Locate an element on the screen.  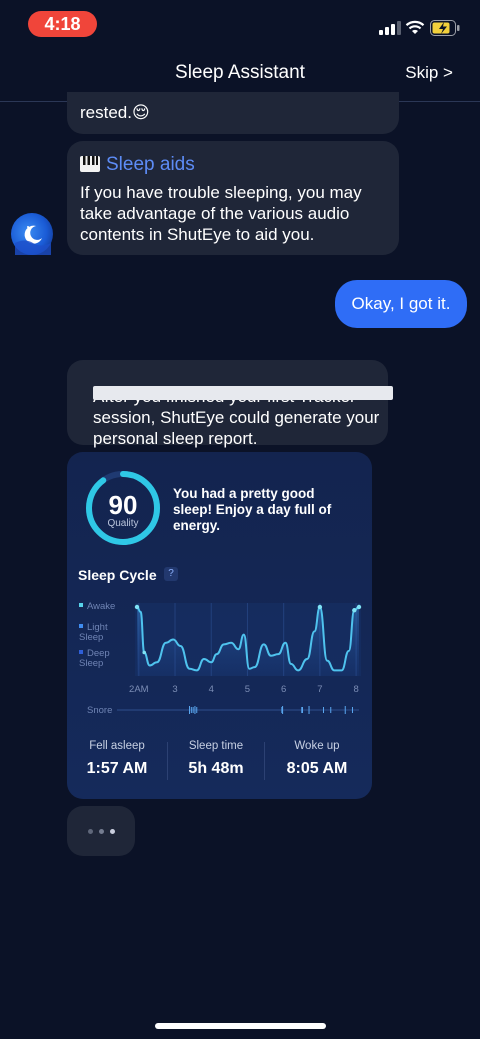
status-time: 4:18 is located at coordinates (62, 24).